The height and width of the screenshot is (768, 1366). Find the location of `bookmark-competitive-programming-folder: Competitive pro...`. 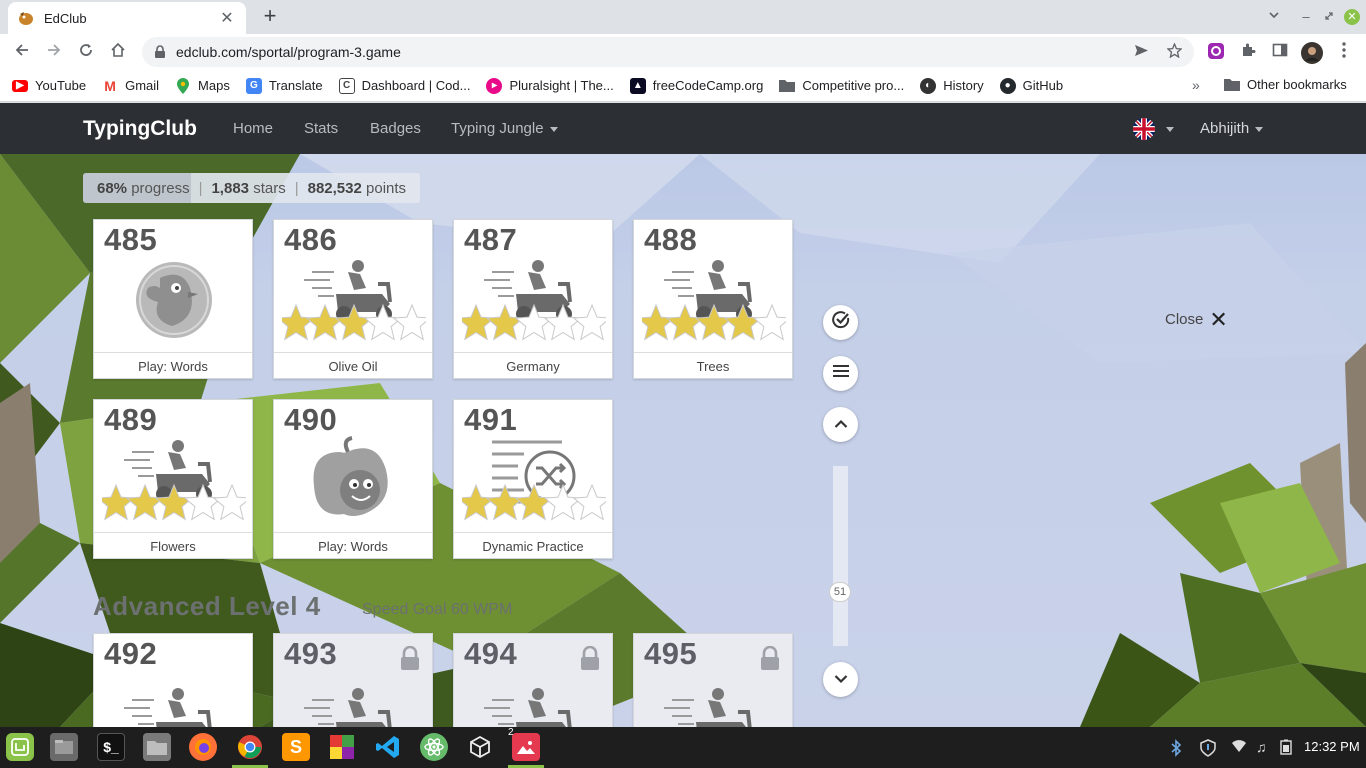

bookmark-competitive-programming-folder: Competitive pro... is located at coordinates (841, 86).